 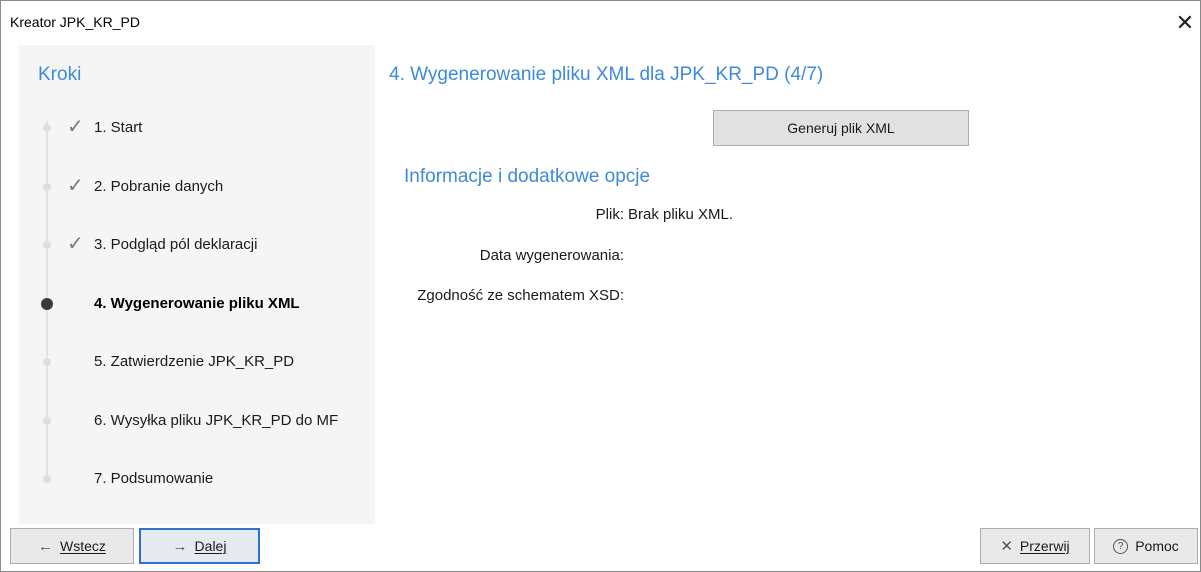 I want to click on generation-date-label: Data wygenerowania:, so click(x=551, y=255).